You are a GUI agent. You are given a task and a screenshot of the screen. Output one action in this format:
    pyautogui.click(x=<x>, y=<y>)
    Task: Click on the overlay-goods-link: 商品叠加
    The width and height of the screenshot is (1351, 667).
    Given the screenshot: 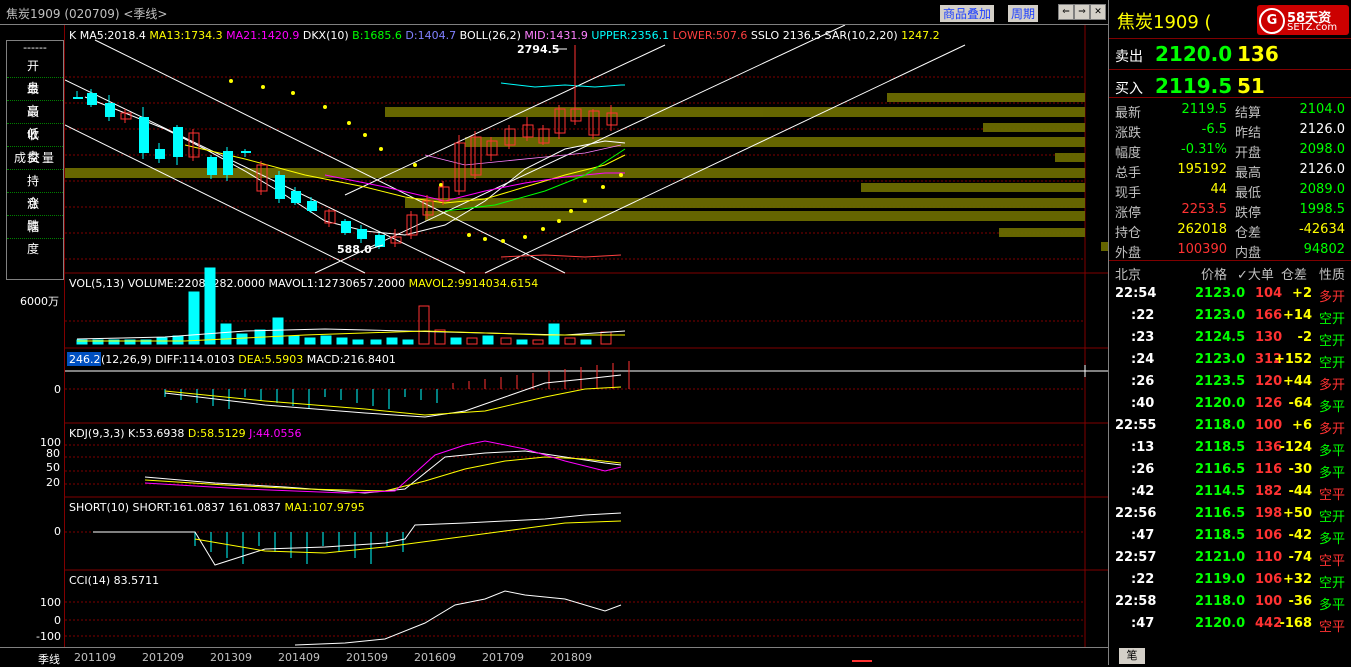 What is the action you would take?
    pyautogui.click(x=967, y=13)
    